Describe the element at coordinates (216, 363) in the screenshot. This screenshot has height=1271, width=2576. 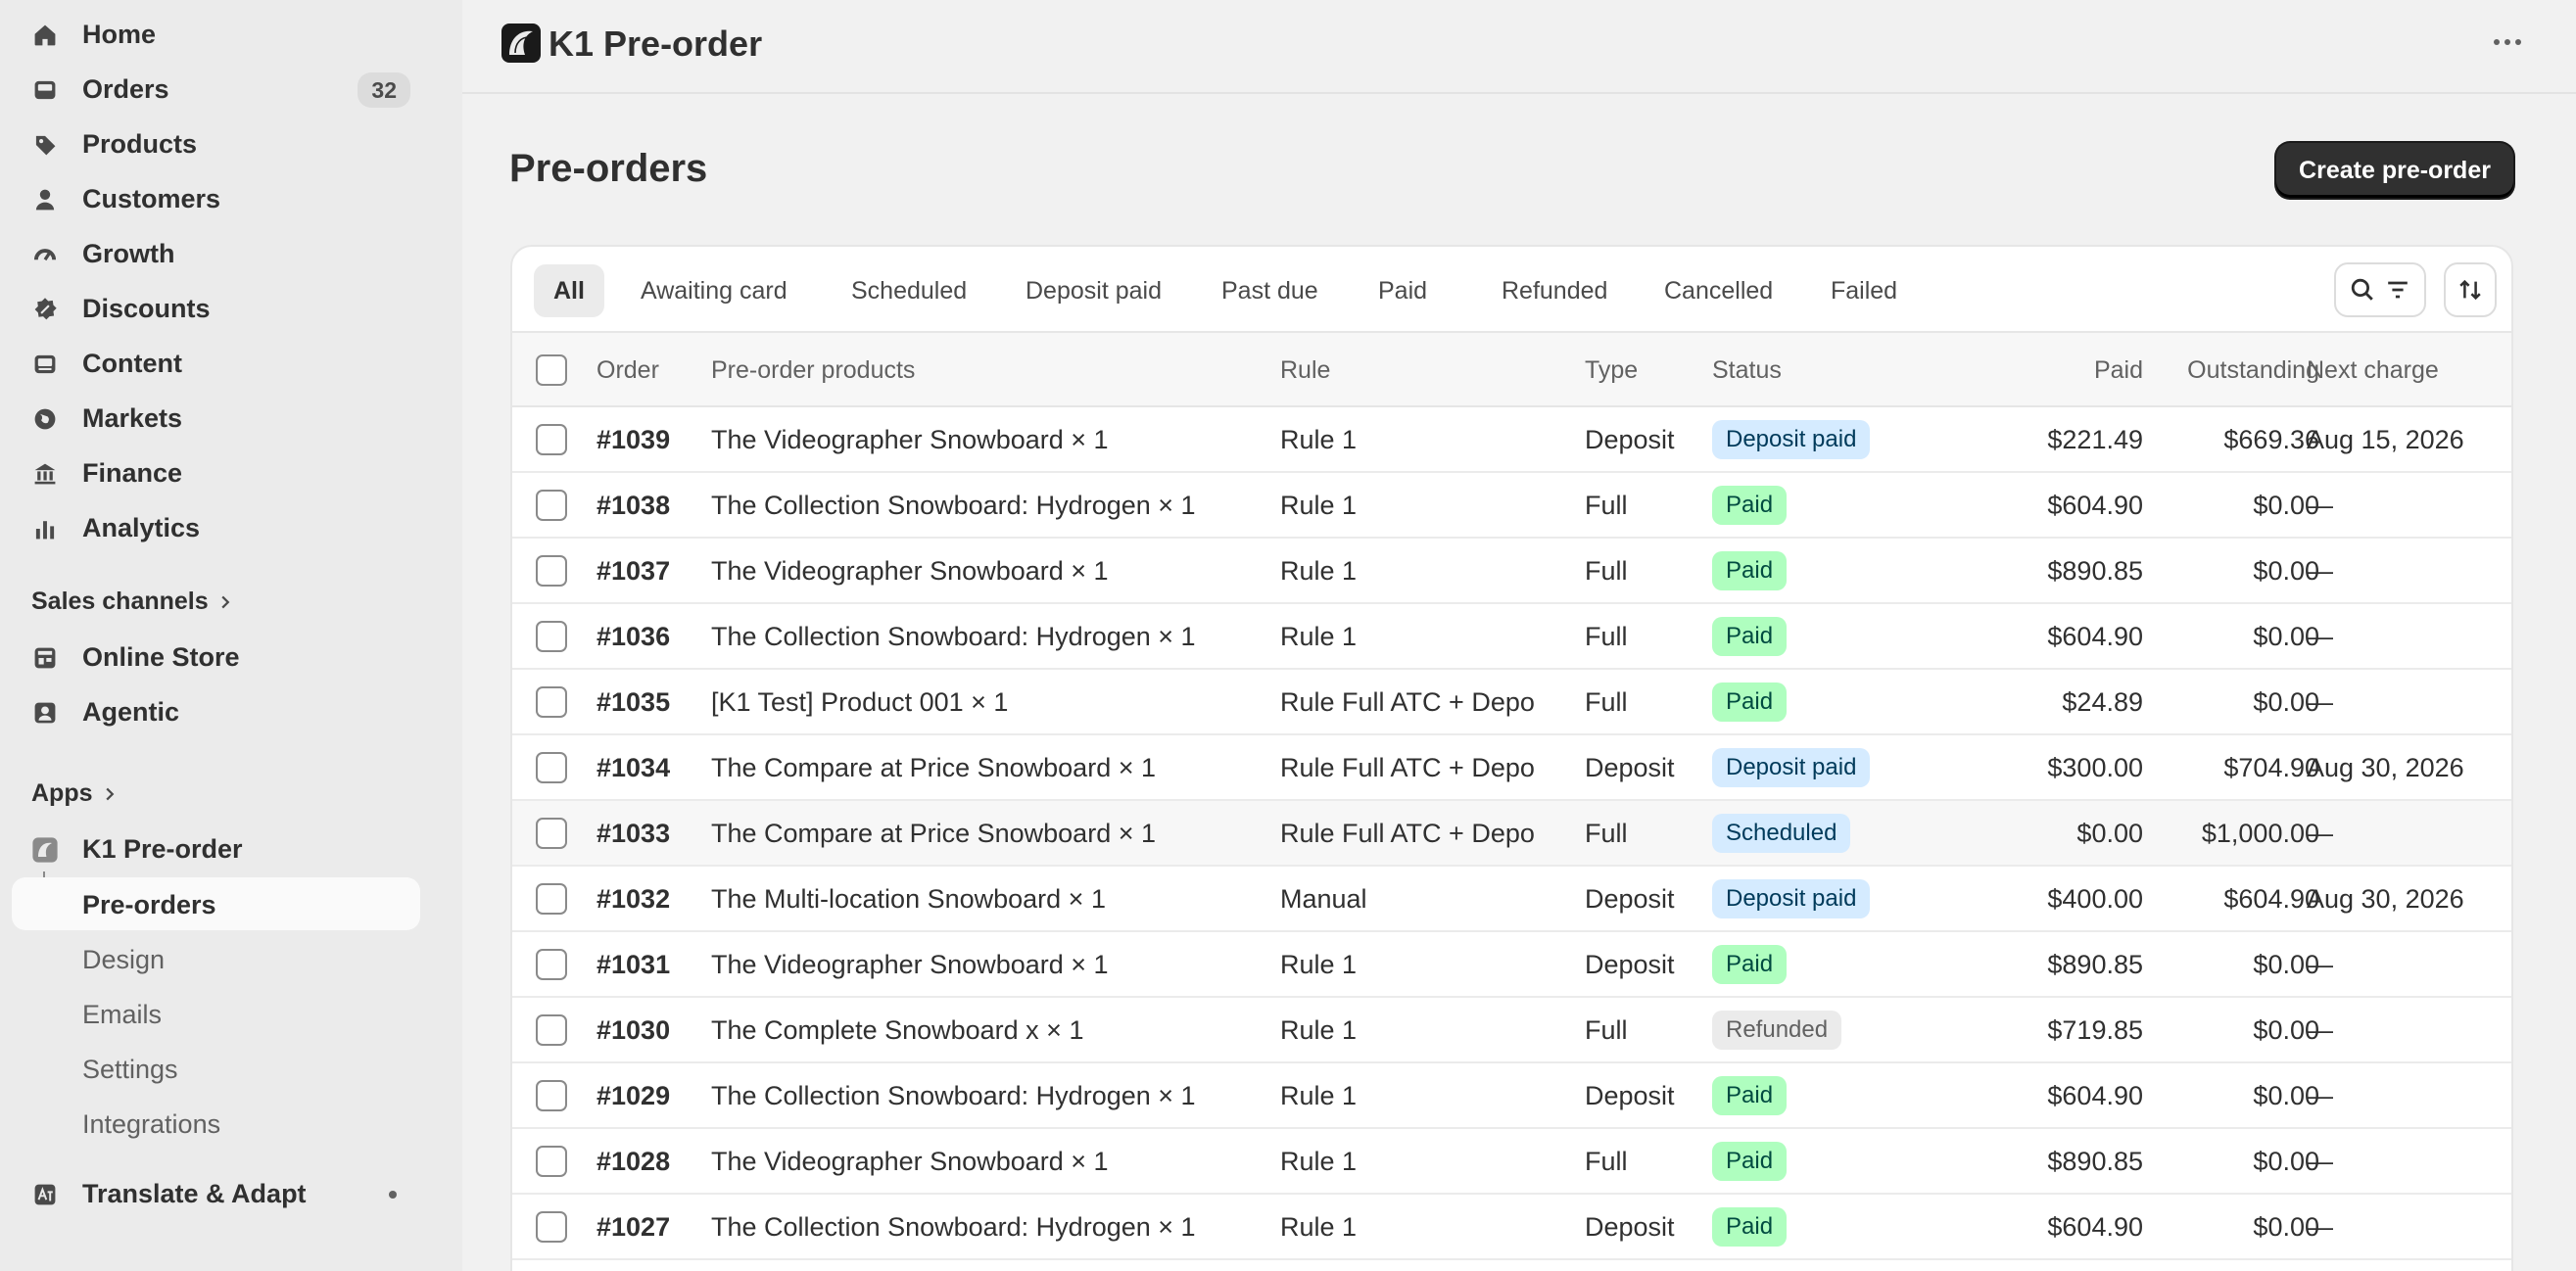
I see `sidebar-item-content: Content` at that location.